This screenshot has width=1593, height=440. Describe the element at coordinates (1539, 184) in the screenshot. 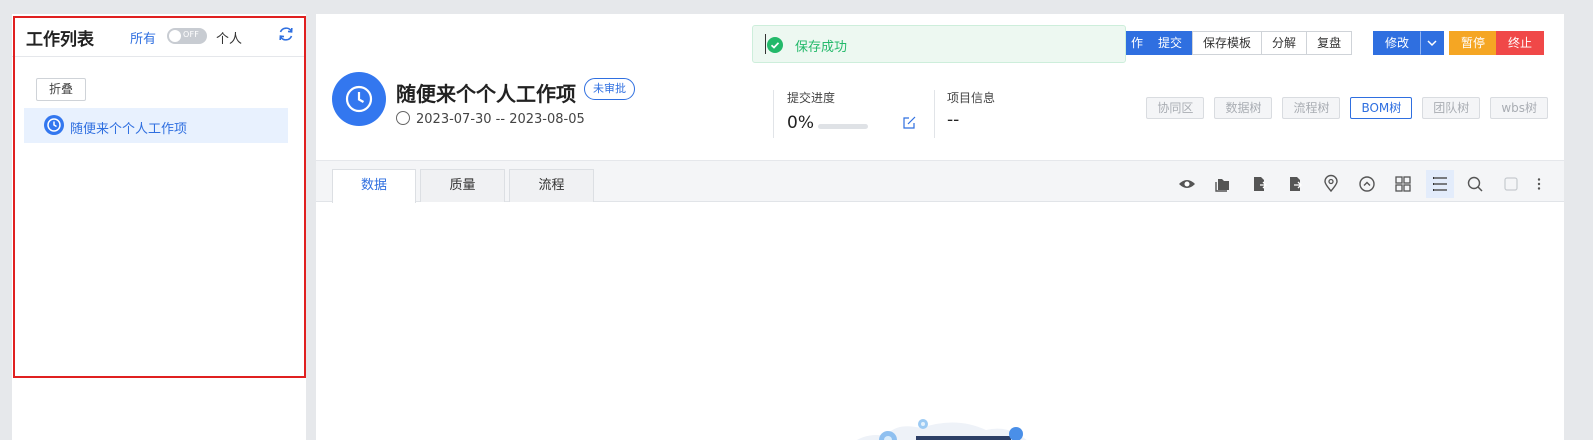

I see `more-vertical-icon` at that location.